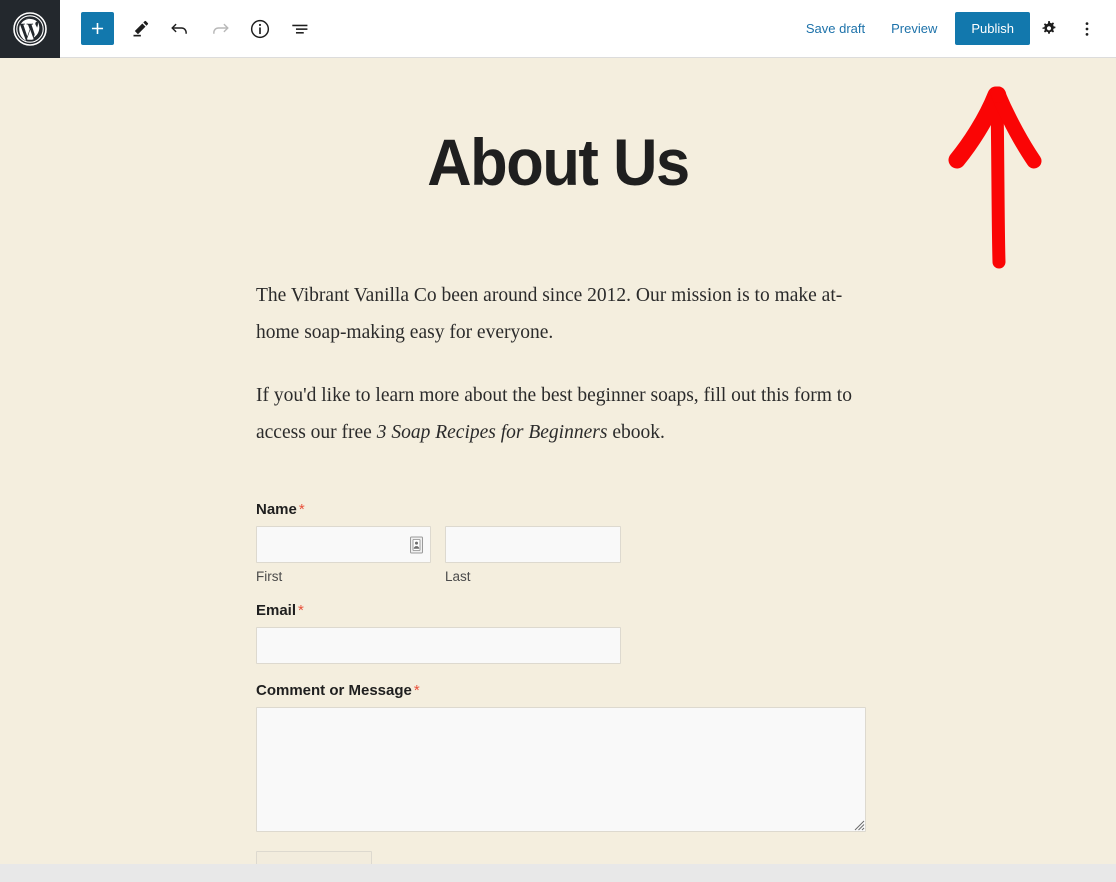 The height and width of the screenshot is (882, 1116). Describe the element at coordinates (30, 29) in the screenshot. I see `wordpress-logo-icon` at that location.